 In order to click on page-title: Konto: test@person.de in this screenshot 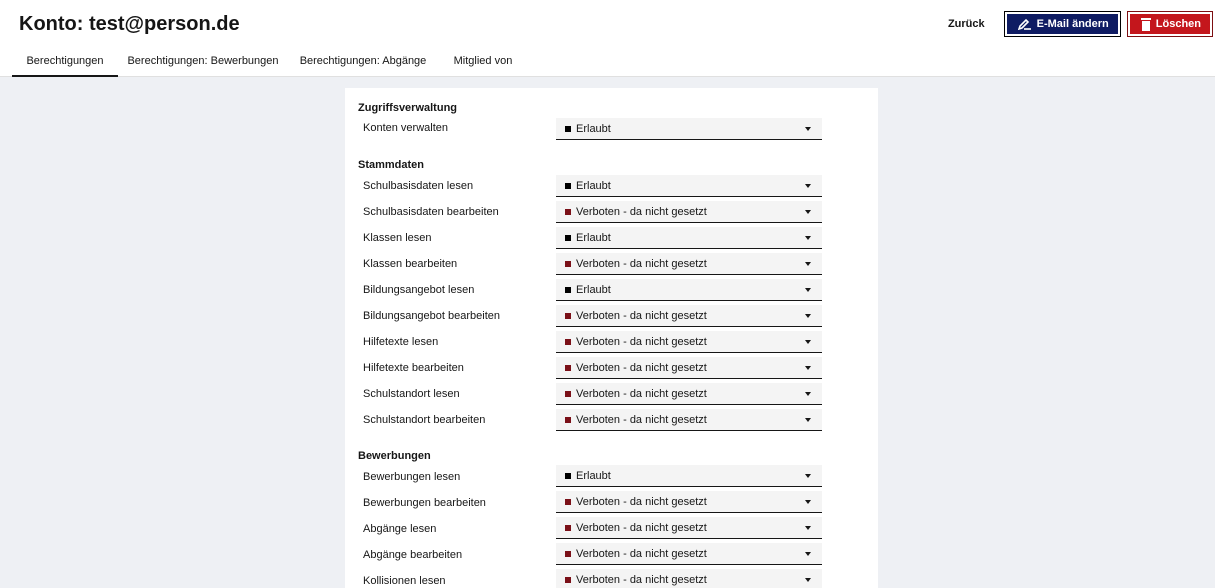, I will do `click(129, 24)`.